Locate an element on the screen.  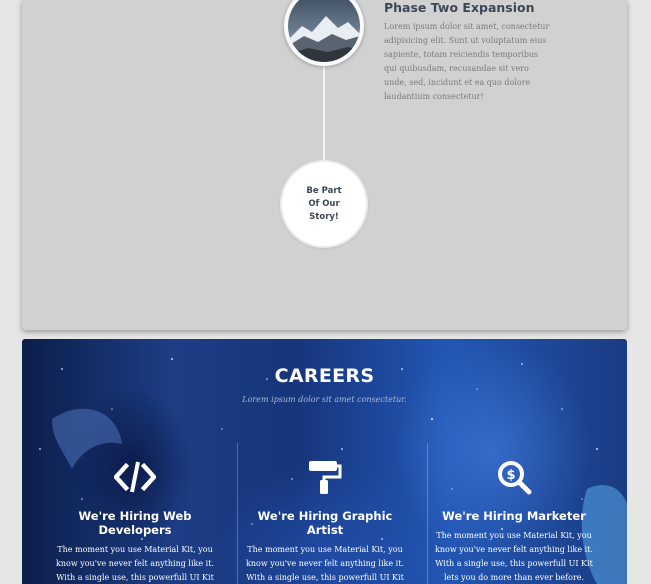
paint-roller-icon is located at coordinates (325, 477).